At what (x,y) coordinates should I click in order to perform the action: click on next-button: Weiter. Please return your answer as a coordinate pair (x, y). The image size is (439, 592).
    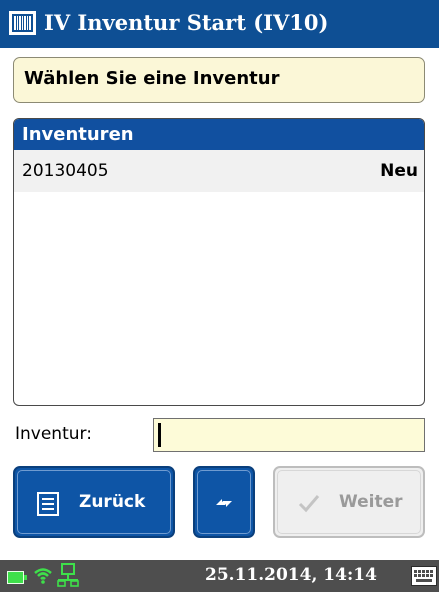
    Looking at the image, I should click on (349, 502).